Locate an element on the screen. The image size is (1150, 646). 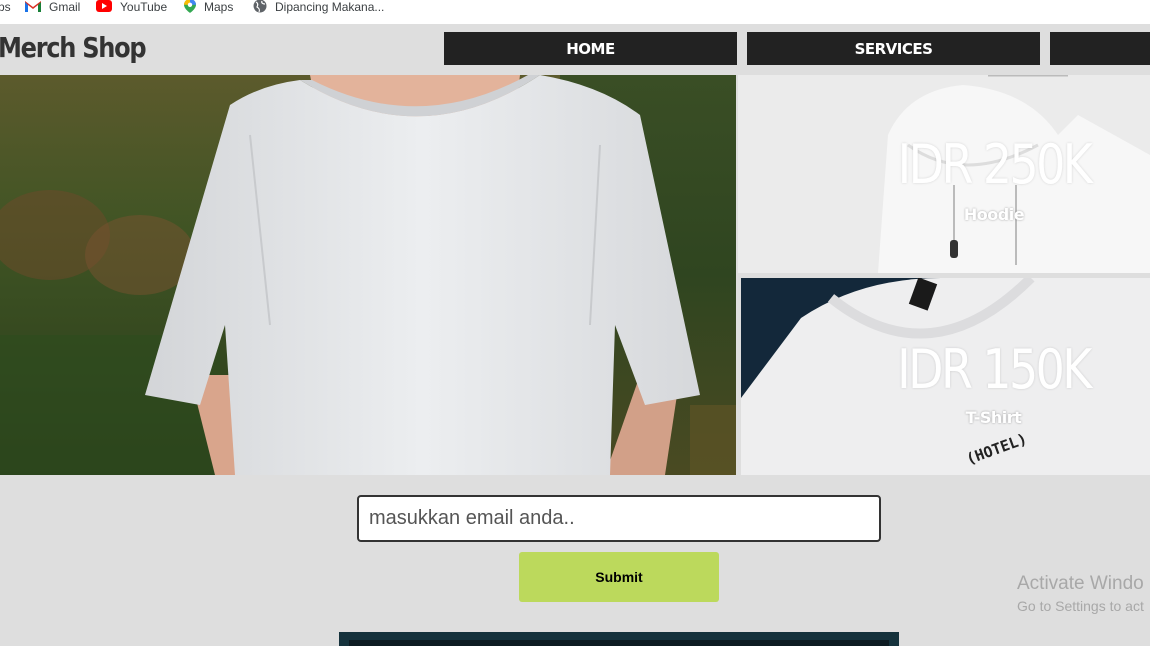
bookmark-maps-label: Maps is located at coordinates (219, 7).